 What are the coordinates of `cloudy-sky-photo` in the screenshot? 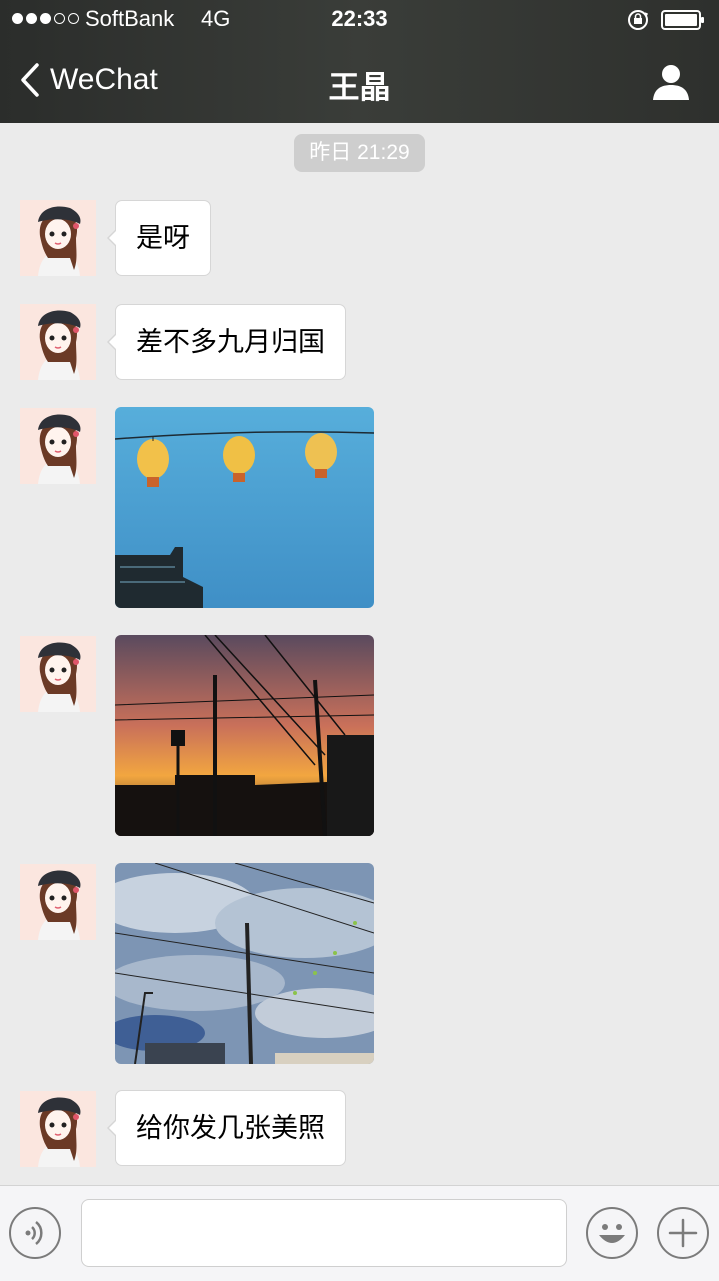 It's located at (244, 963).